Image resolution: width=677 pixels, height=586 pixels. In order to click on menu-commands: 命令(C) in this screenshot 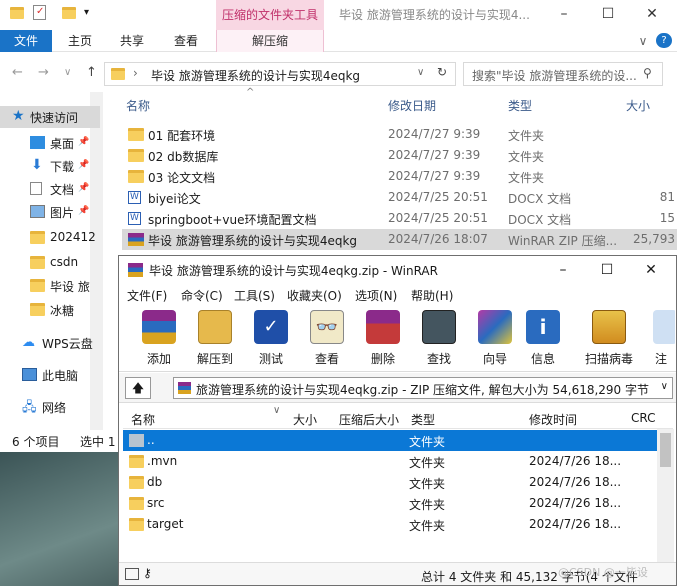, I will do `click(202, 295)`.